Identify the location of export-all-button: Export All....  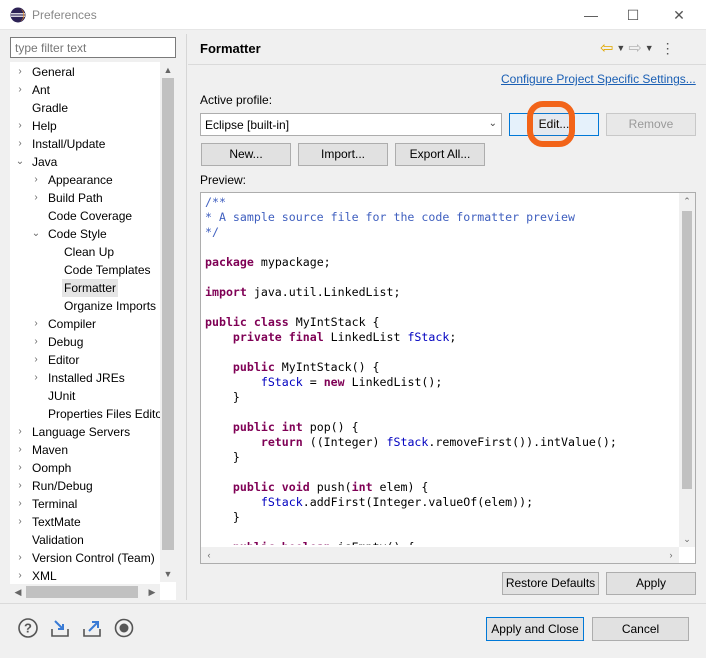
(440, 154).